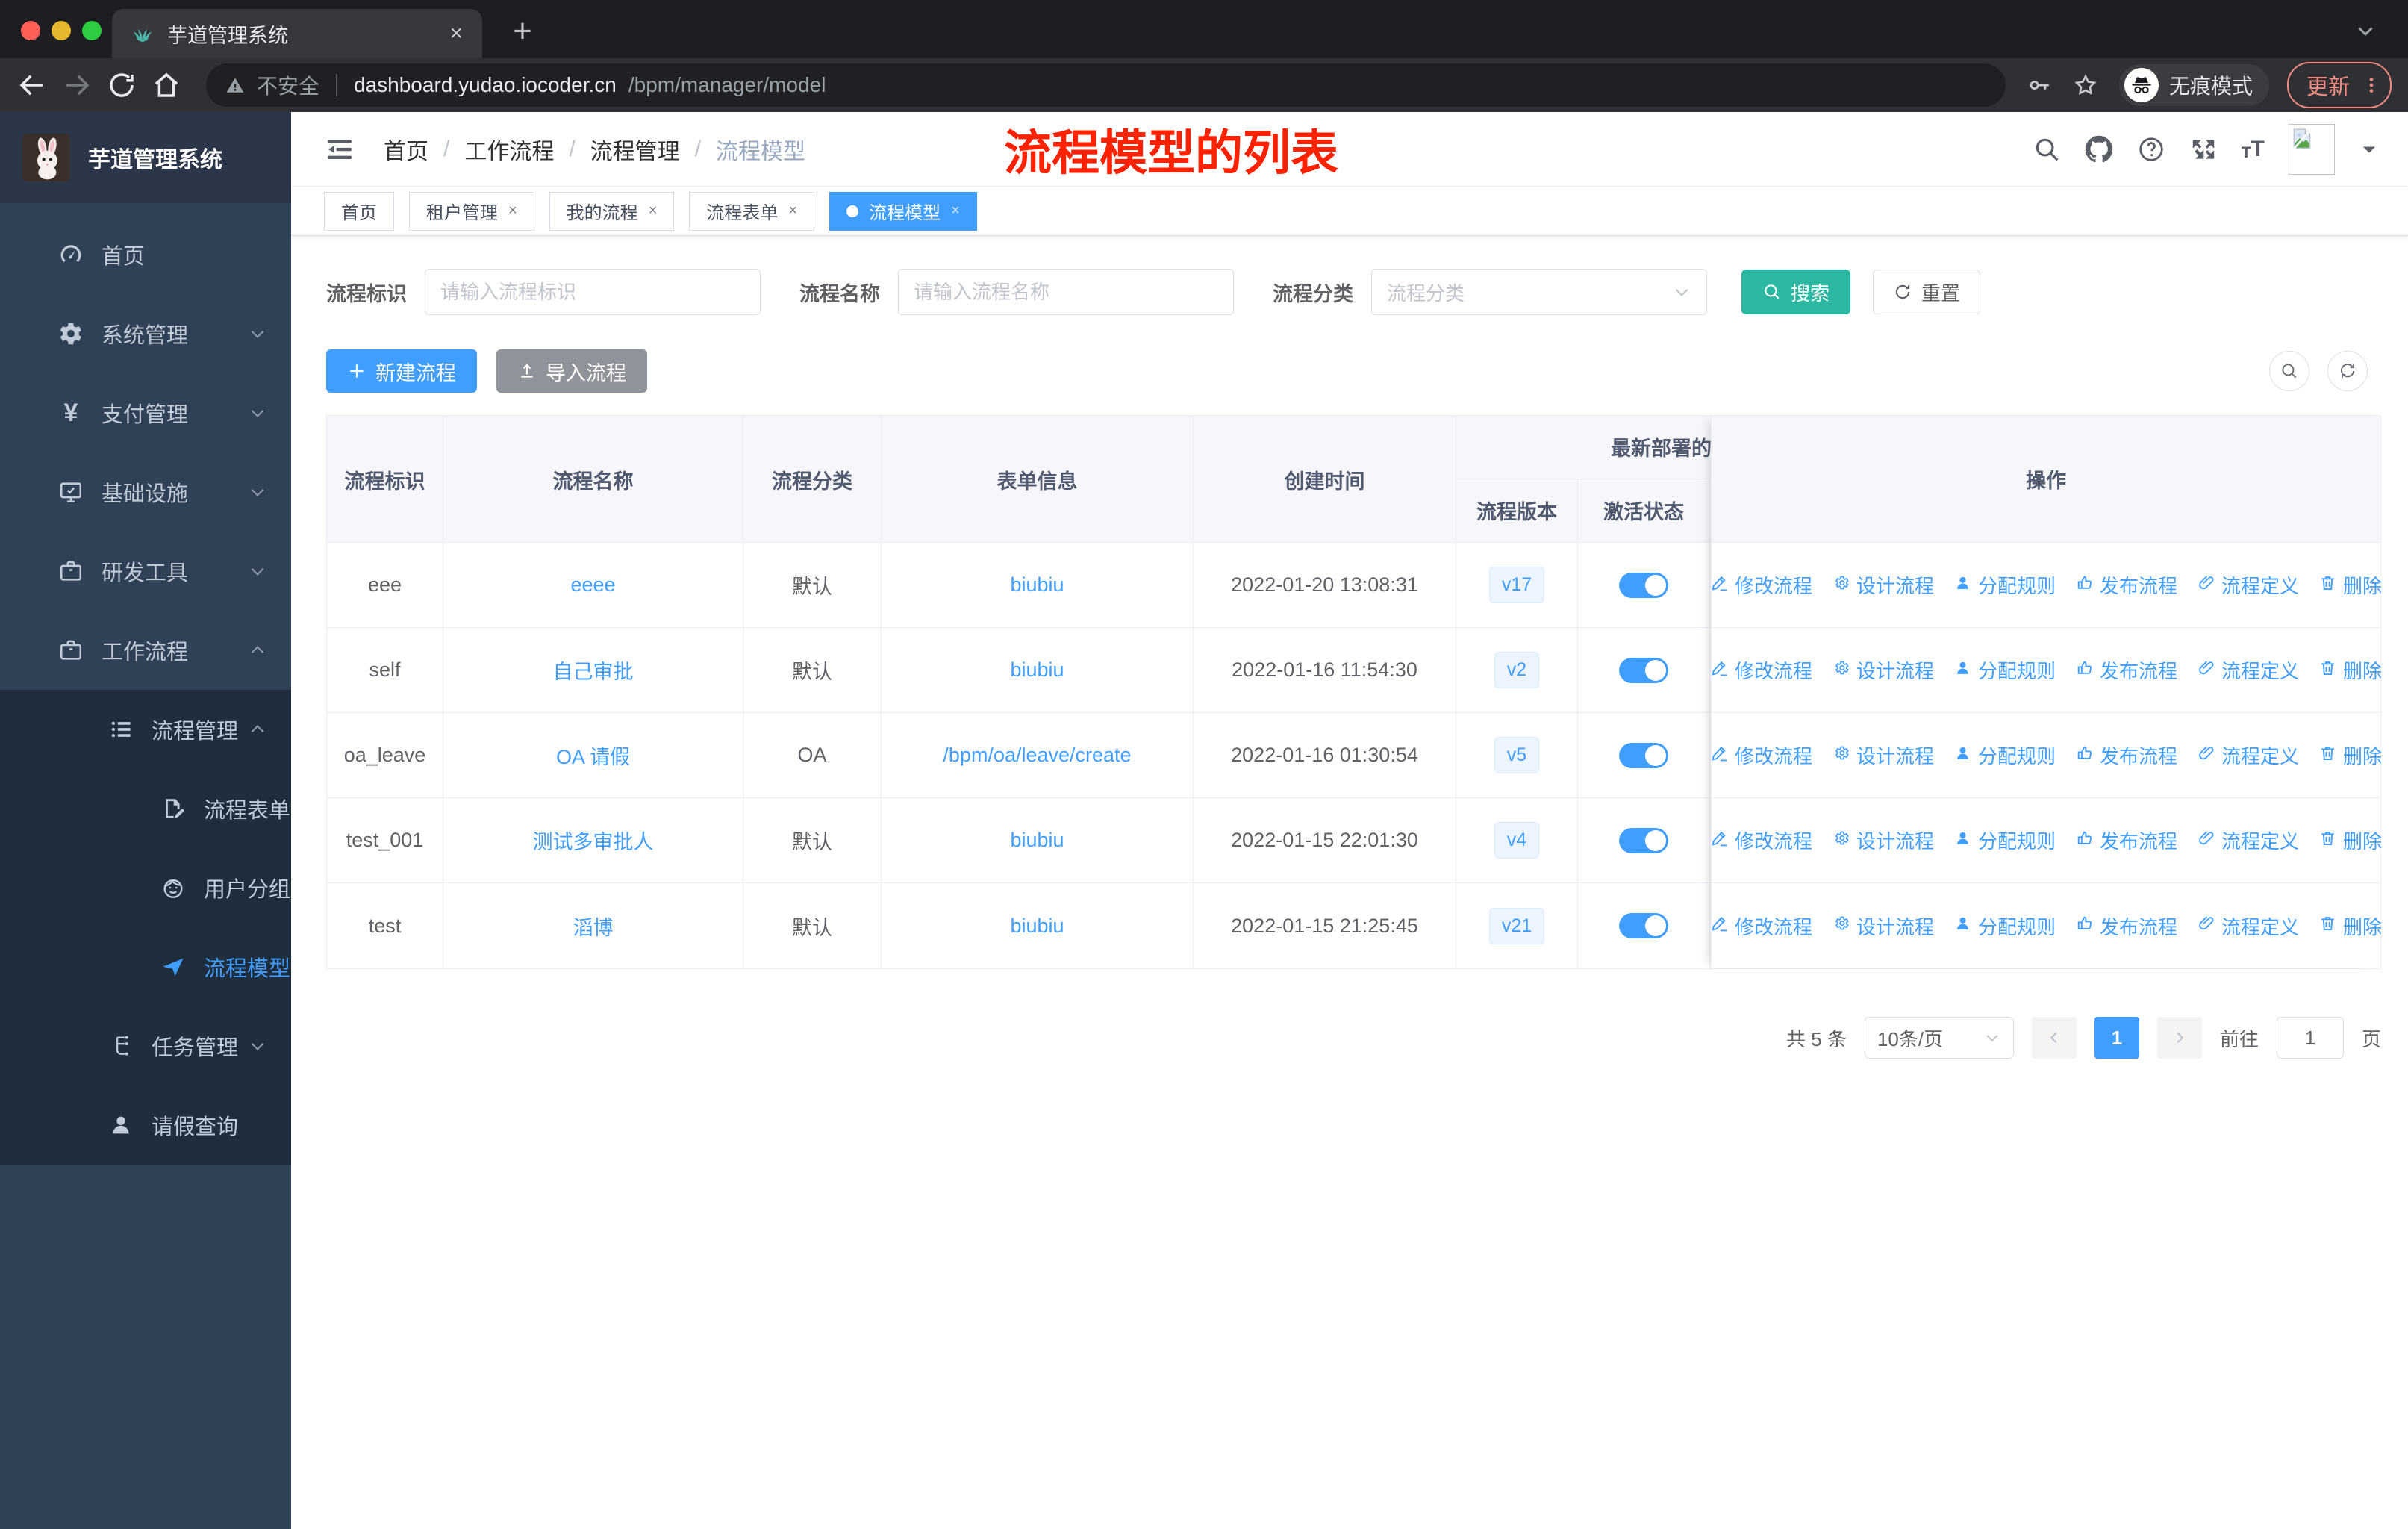  Describe the element at coordinates (2085, 85) in the screenshot. I see `bookmark-star-icon` at that location.